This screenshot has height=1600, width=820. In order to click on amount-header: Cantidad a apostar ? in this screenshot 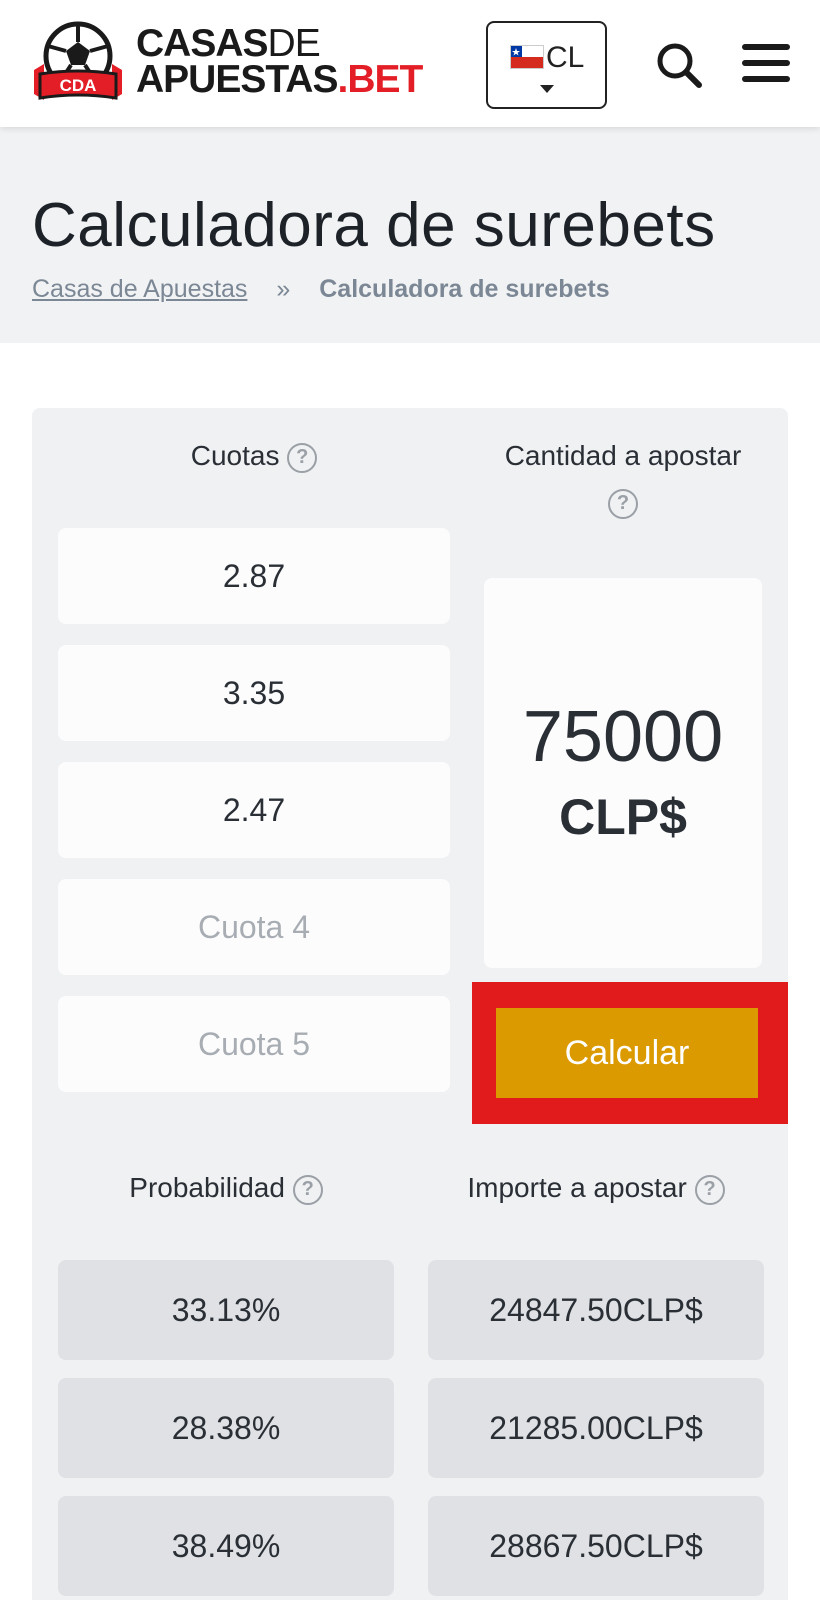, I will do `click(623, 479)`.